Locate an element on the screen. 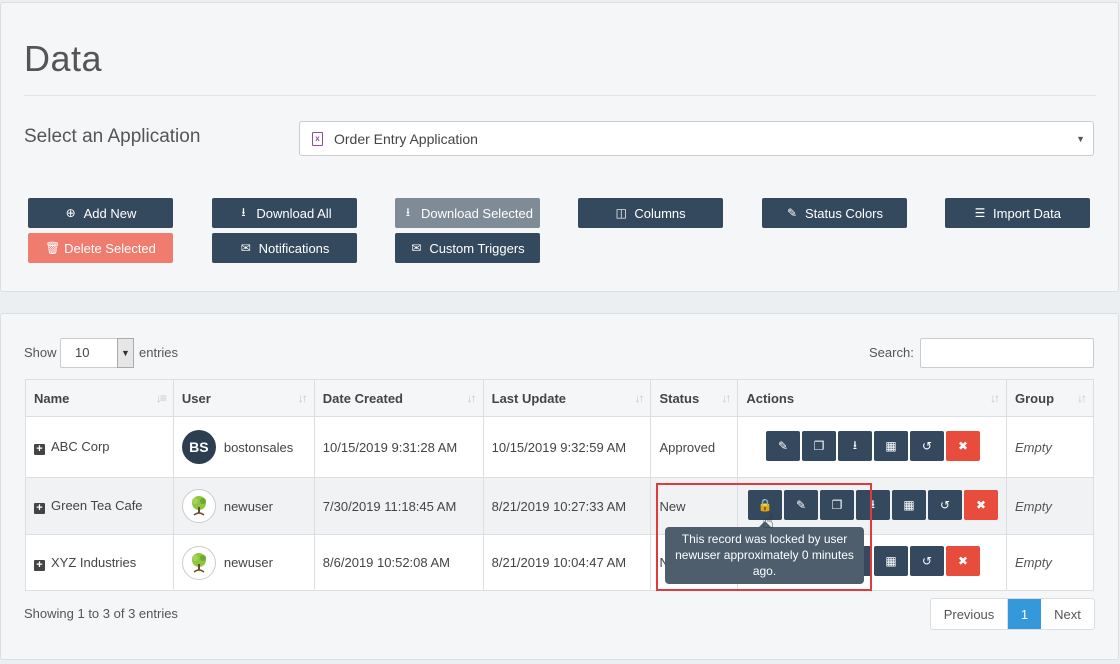 This screenshot has width=1120, height=664. record-name: ABC Corp is located at coordinates (80, 446).